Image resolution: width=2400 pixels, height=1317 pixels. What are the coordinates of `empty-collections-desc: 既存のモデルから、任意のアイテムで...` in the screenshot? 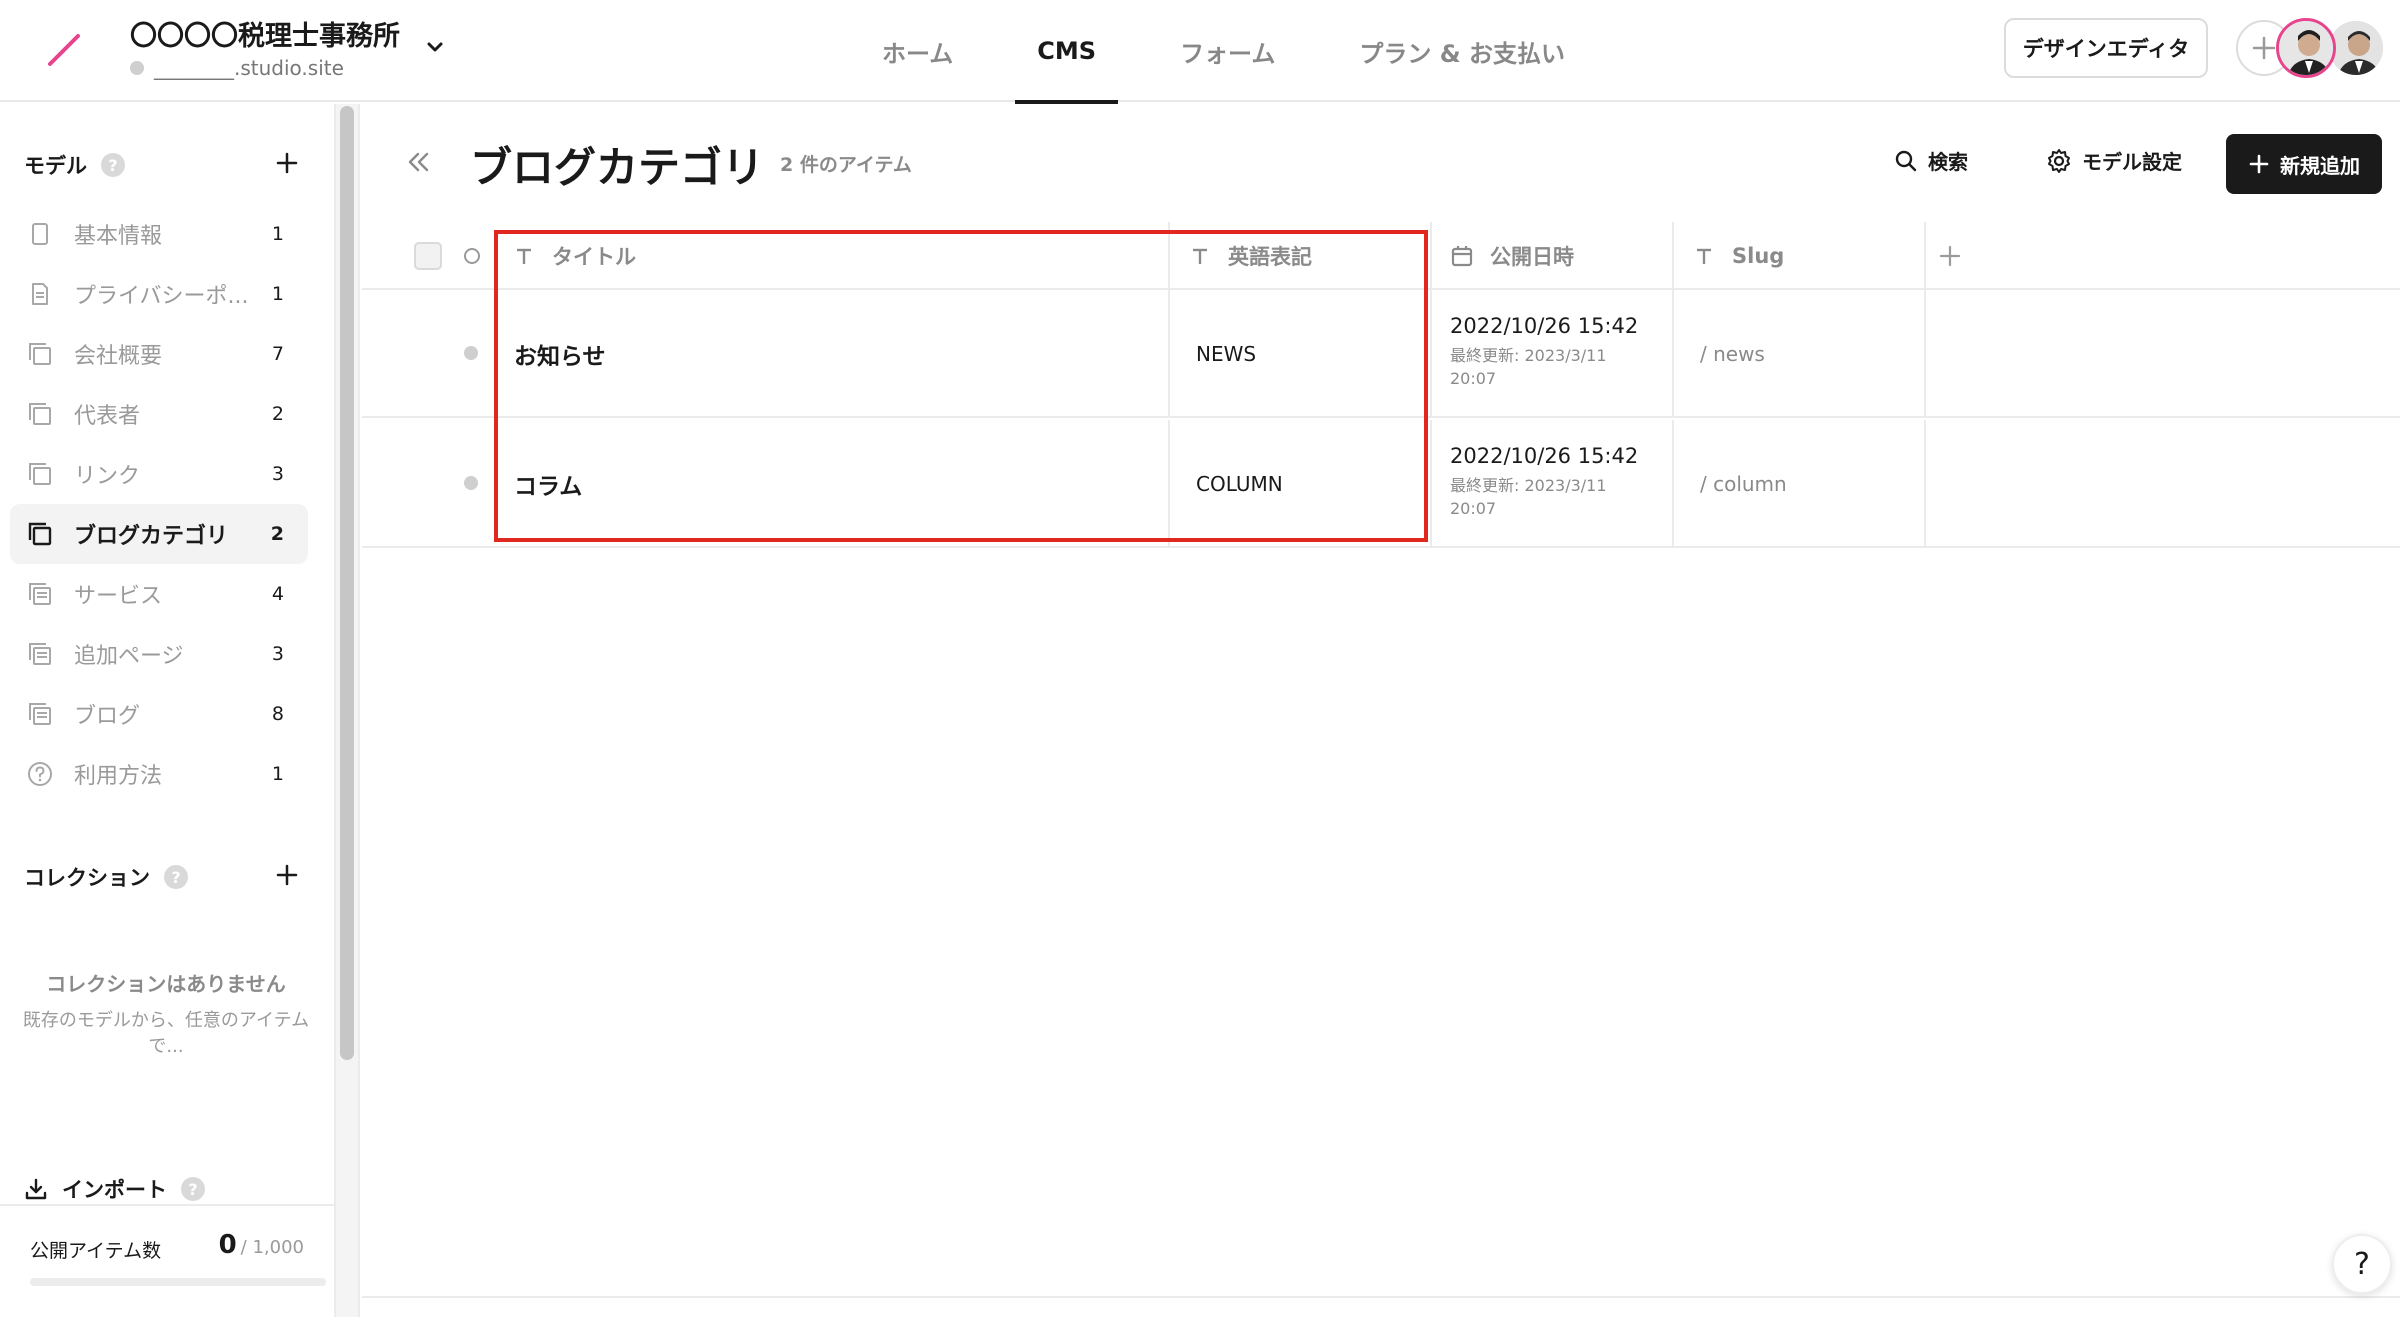 It's located at (166, 1033).